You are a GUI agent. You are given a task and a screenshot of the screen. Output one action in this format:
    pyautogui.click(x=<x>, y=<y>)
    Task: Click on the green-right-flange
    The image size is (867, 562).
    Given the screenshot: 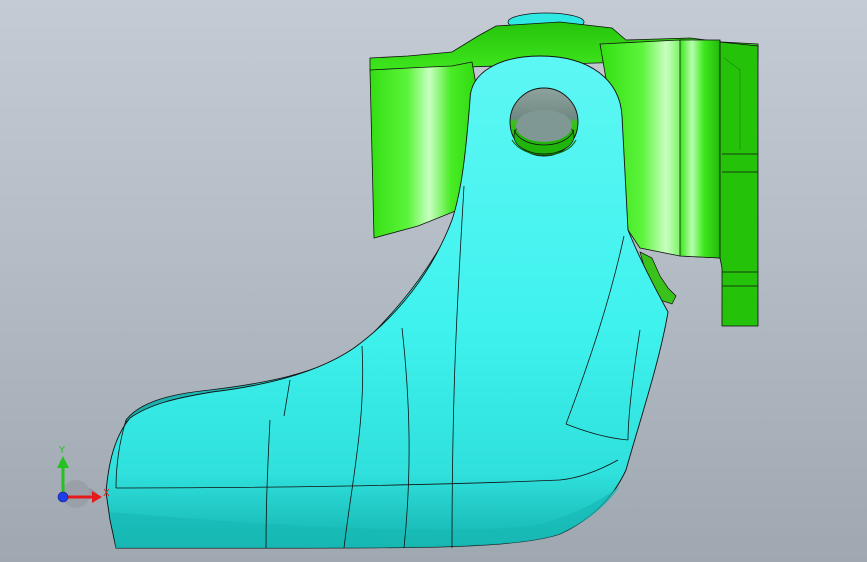 What is the action you would take?
    pyautogui.click(x=700, y=149)
    